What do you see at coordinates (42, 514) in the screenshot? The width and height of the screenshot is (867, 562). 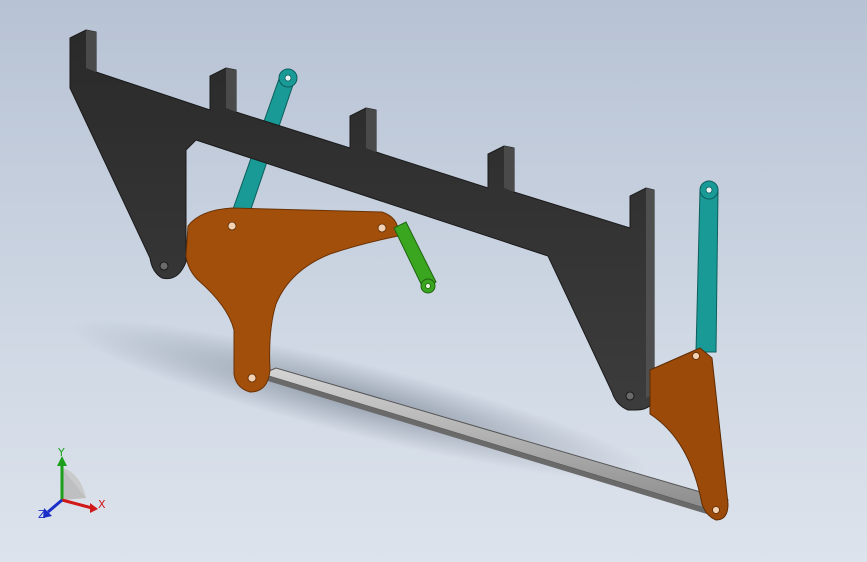 I see `triad-z-label: Z` at bounding box center [42, 514].